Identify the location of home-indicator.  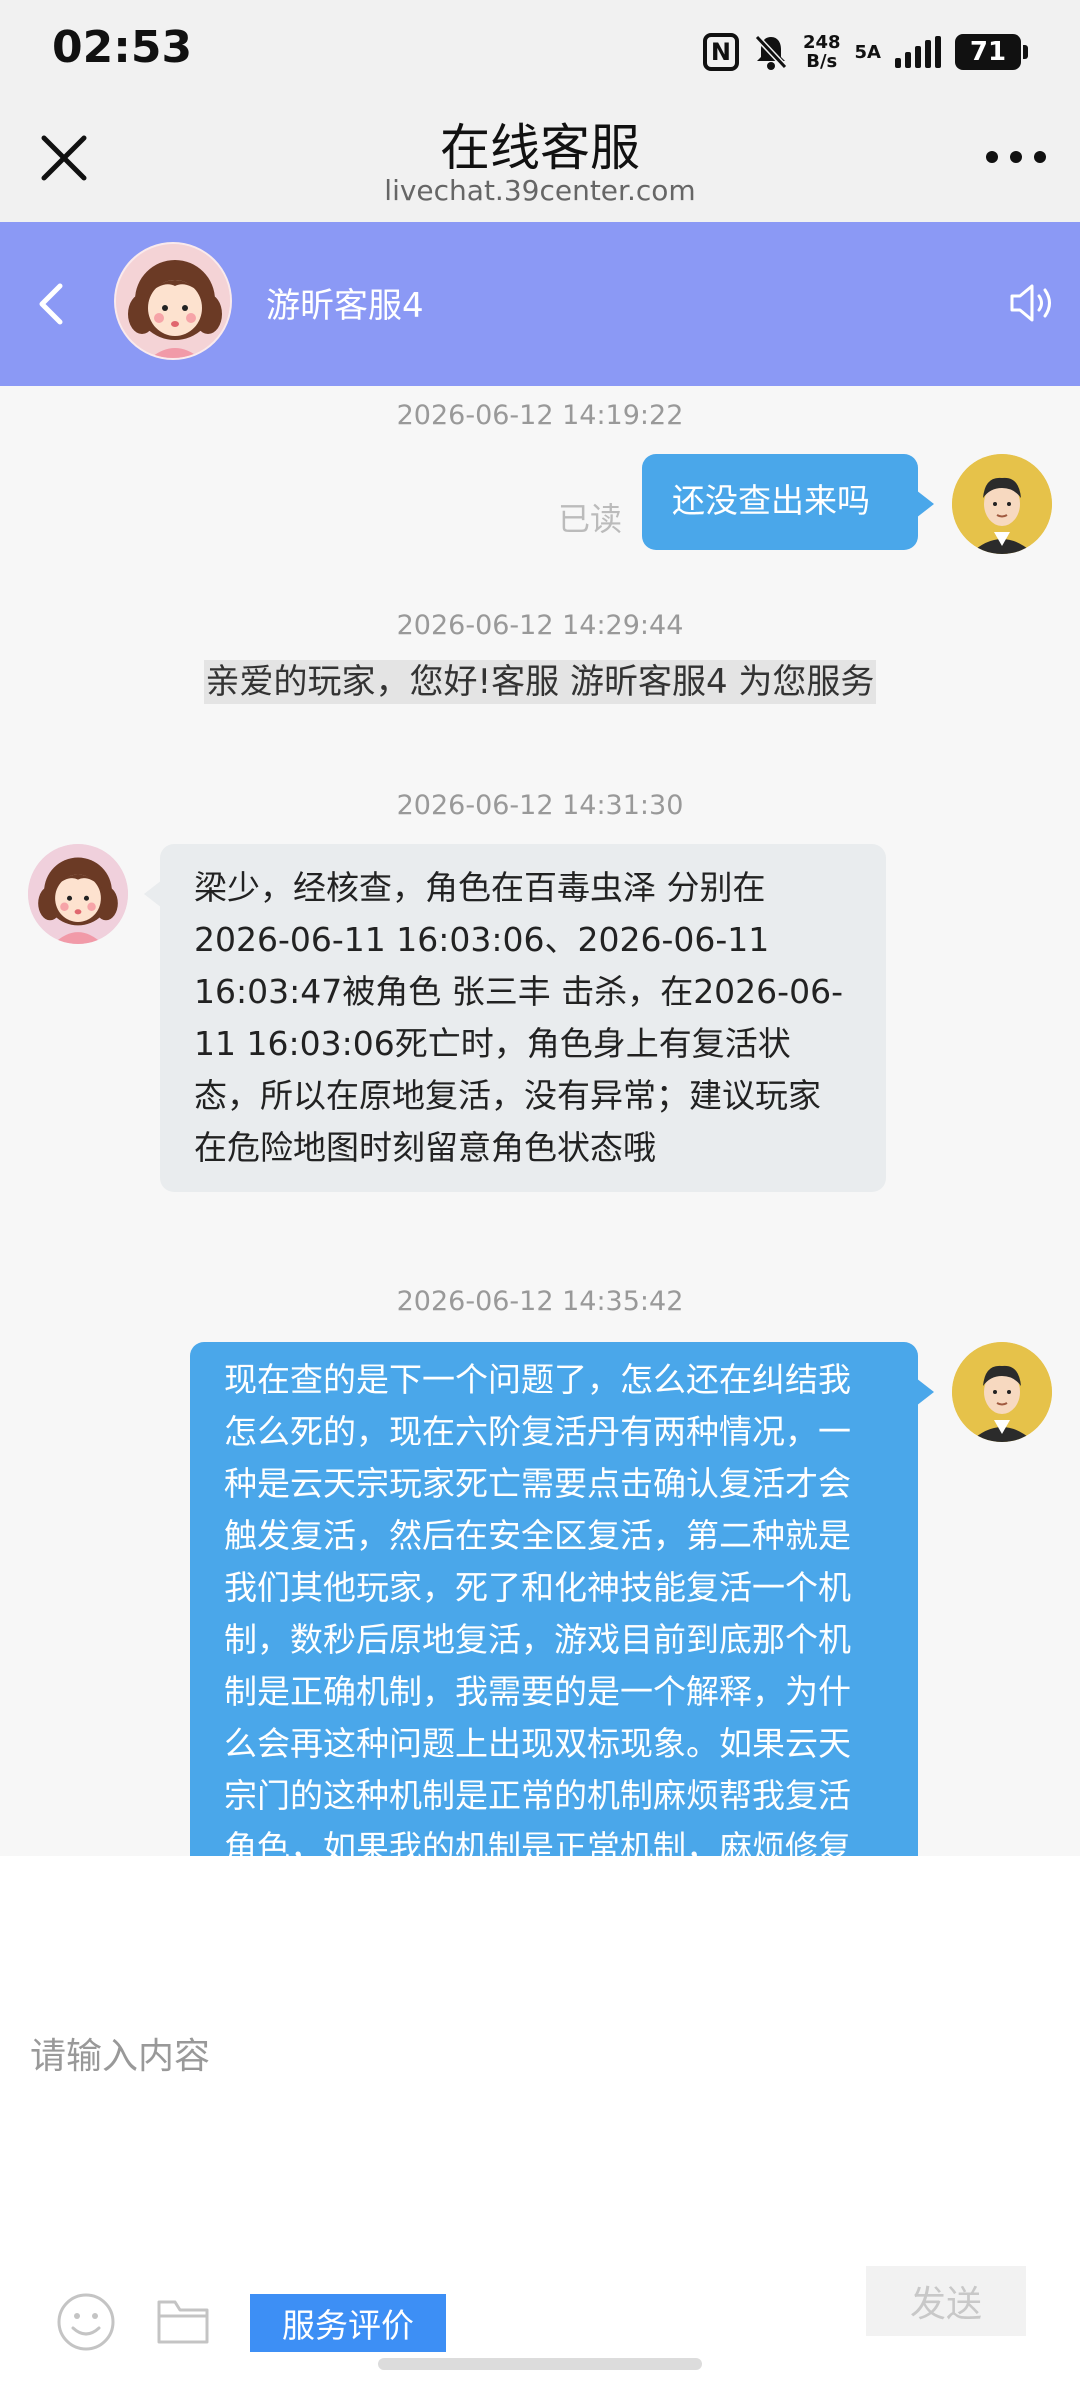
(540, 2364).